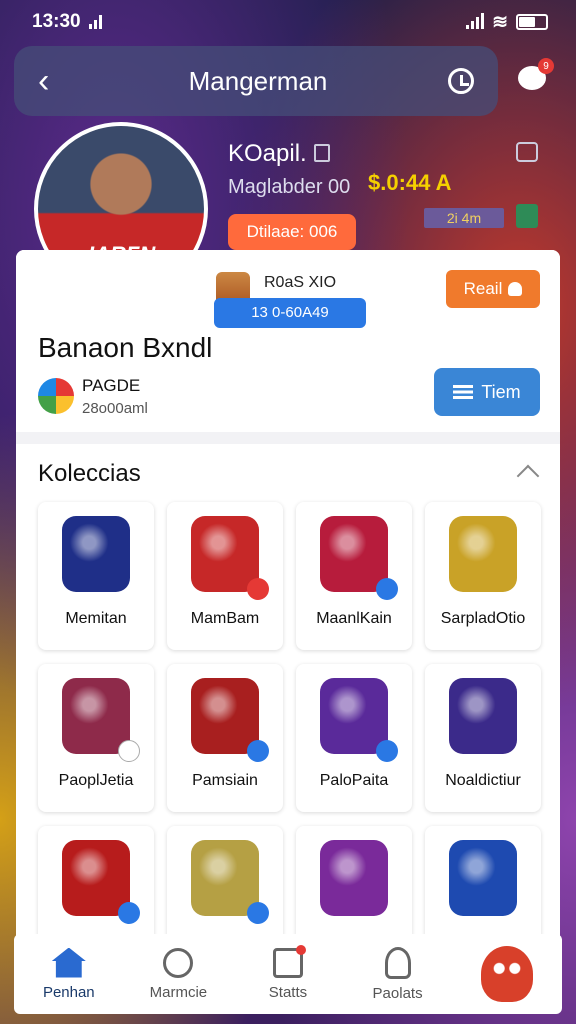  What do you see at coordinates (464, 218) in the screenshot?
I see `level-chip: 2i 4m` at bounding box center [464, 218].